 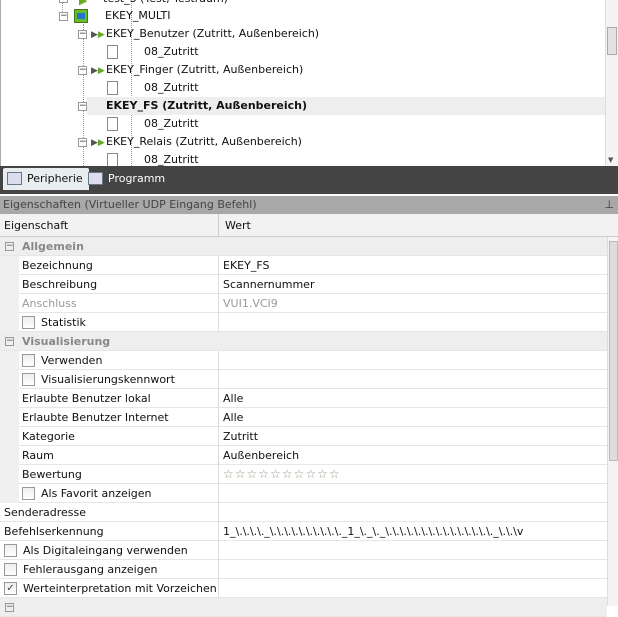 I want to click on checkbox: ✓, so click(x=10, y=588).